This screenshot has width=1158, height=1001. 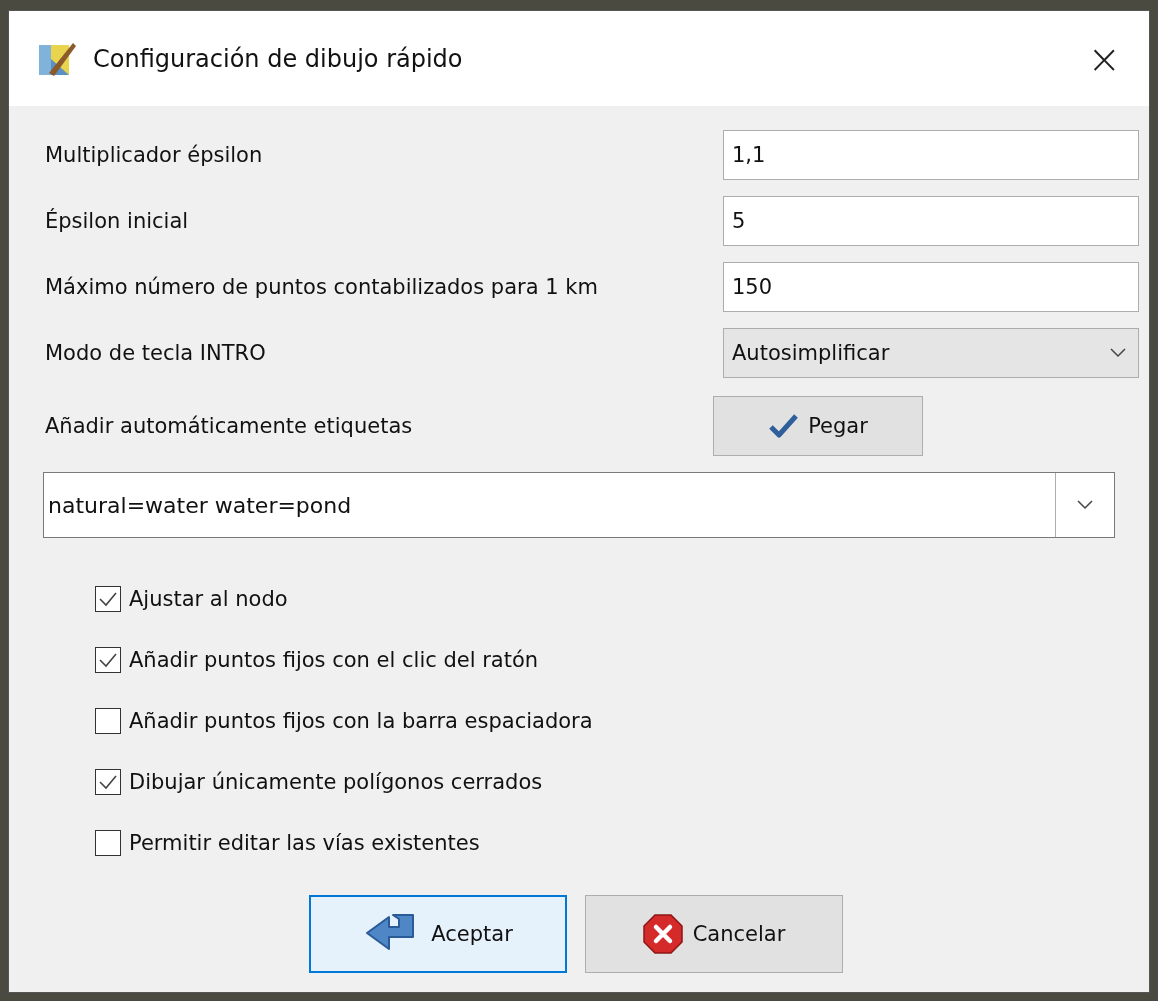 What do you see at coordinates (783, 426) in the screenshot?
I see `checkmark-icon` at bounding box center [783, 426].